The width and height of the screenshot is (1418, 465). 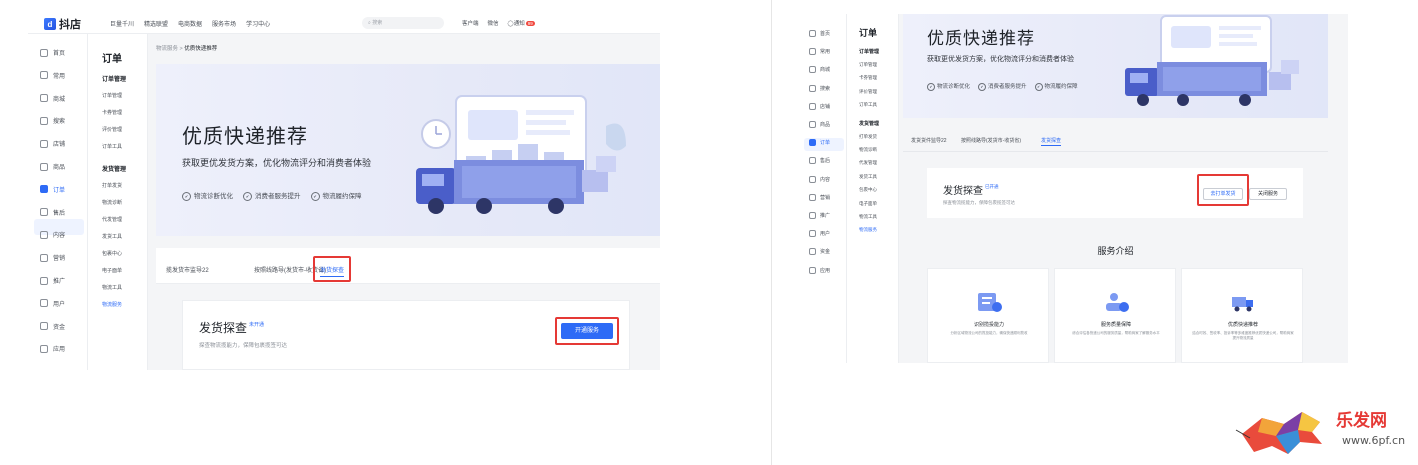 What do you see at coordinates (50, 24) in the screenshot?
I see `logo-icon: d` at bounding box center [50, 24].